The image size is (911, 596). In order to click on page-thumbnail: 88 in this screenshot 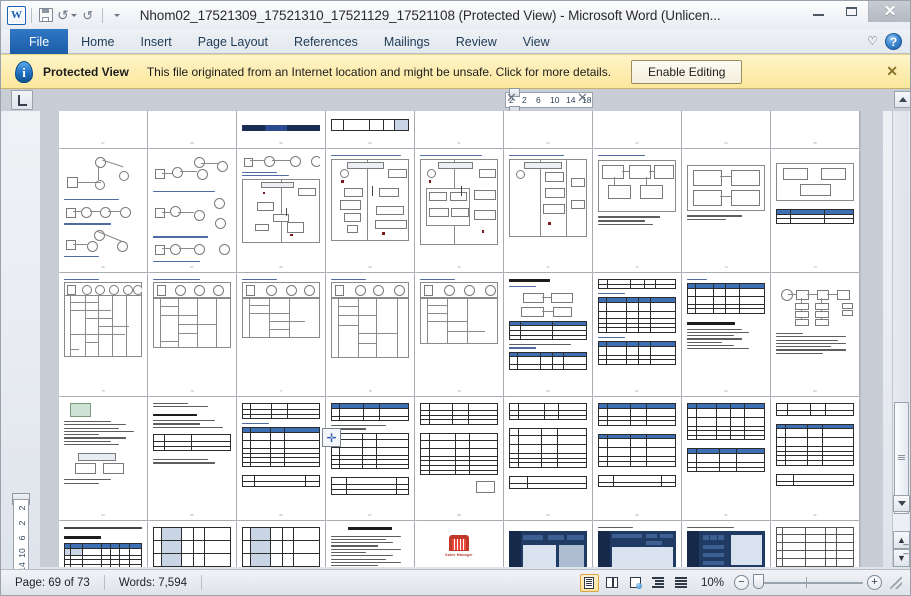, I will do `click(459, 458)`.